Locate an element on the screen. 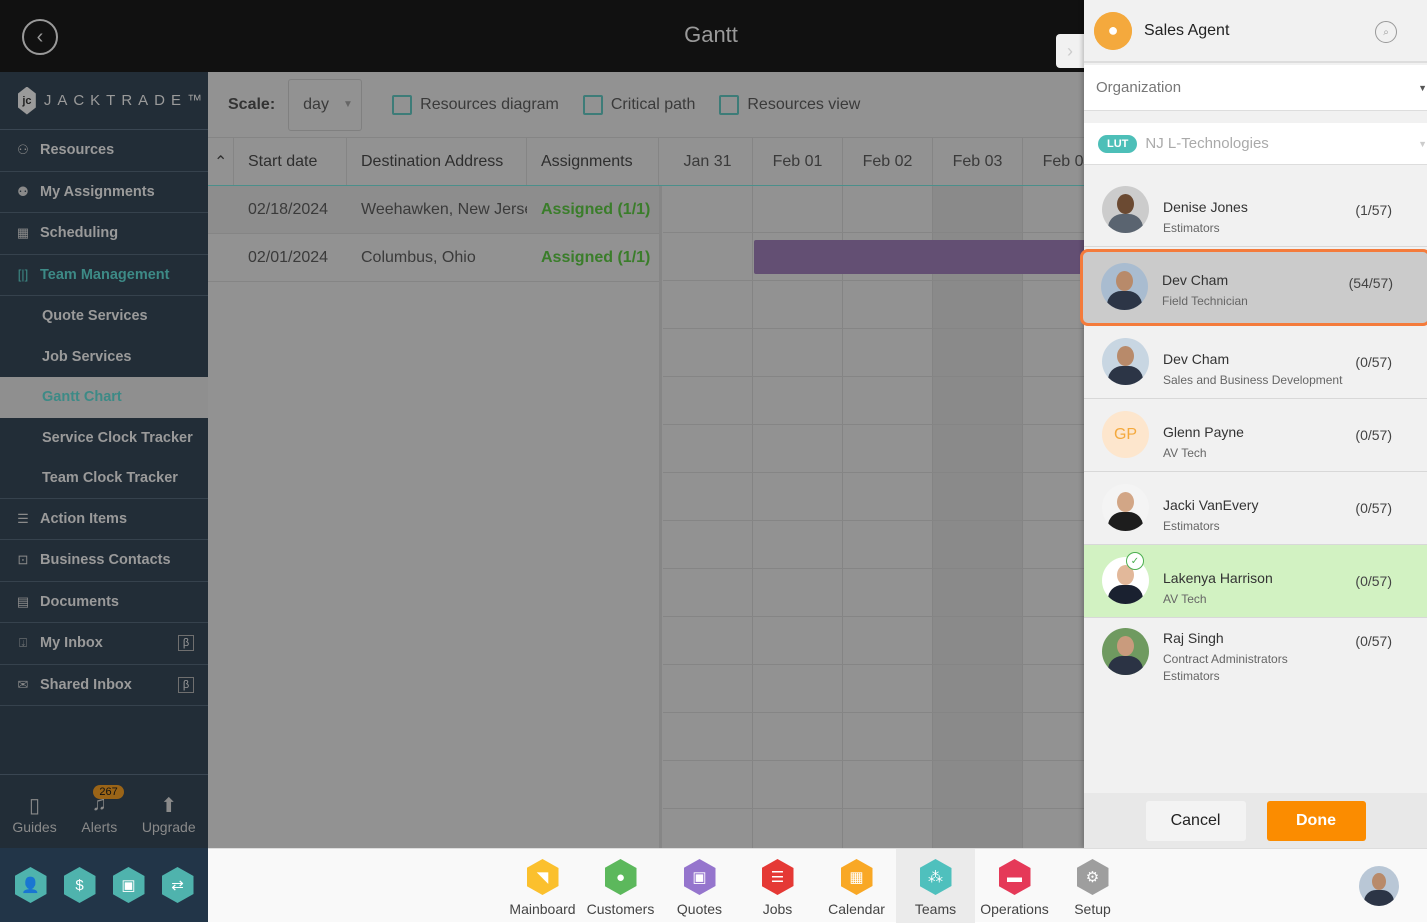 This screenshot has height=923, width=1427. contact-book-icon: ⊡ is located at coordinates (23, 560).